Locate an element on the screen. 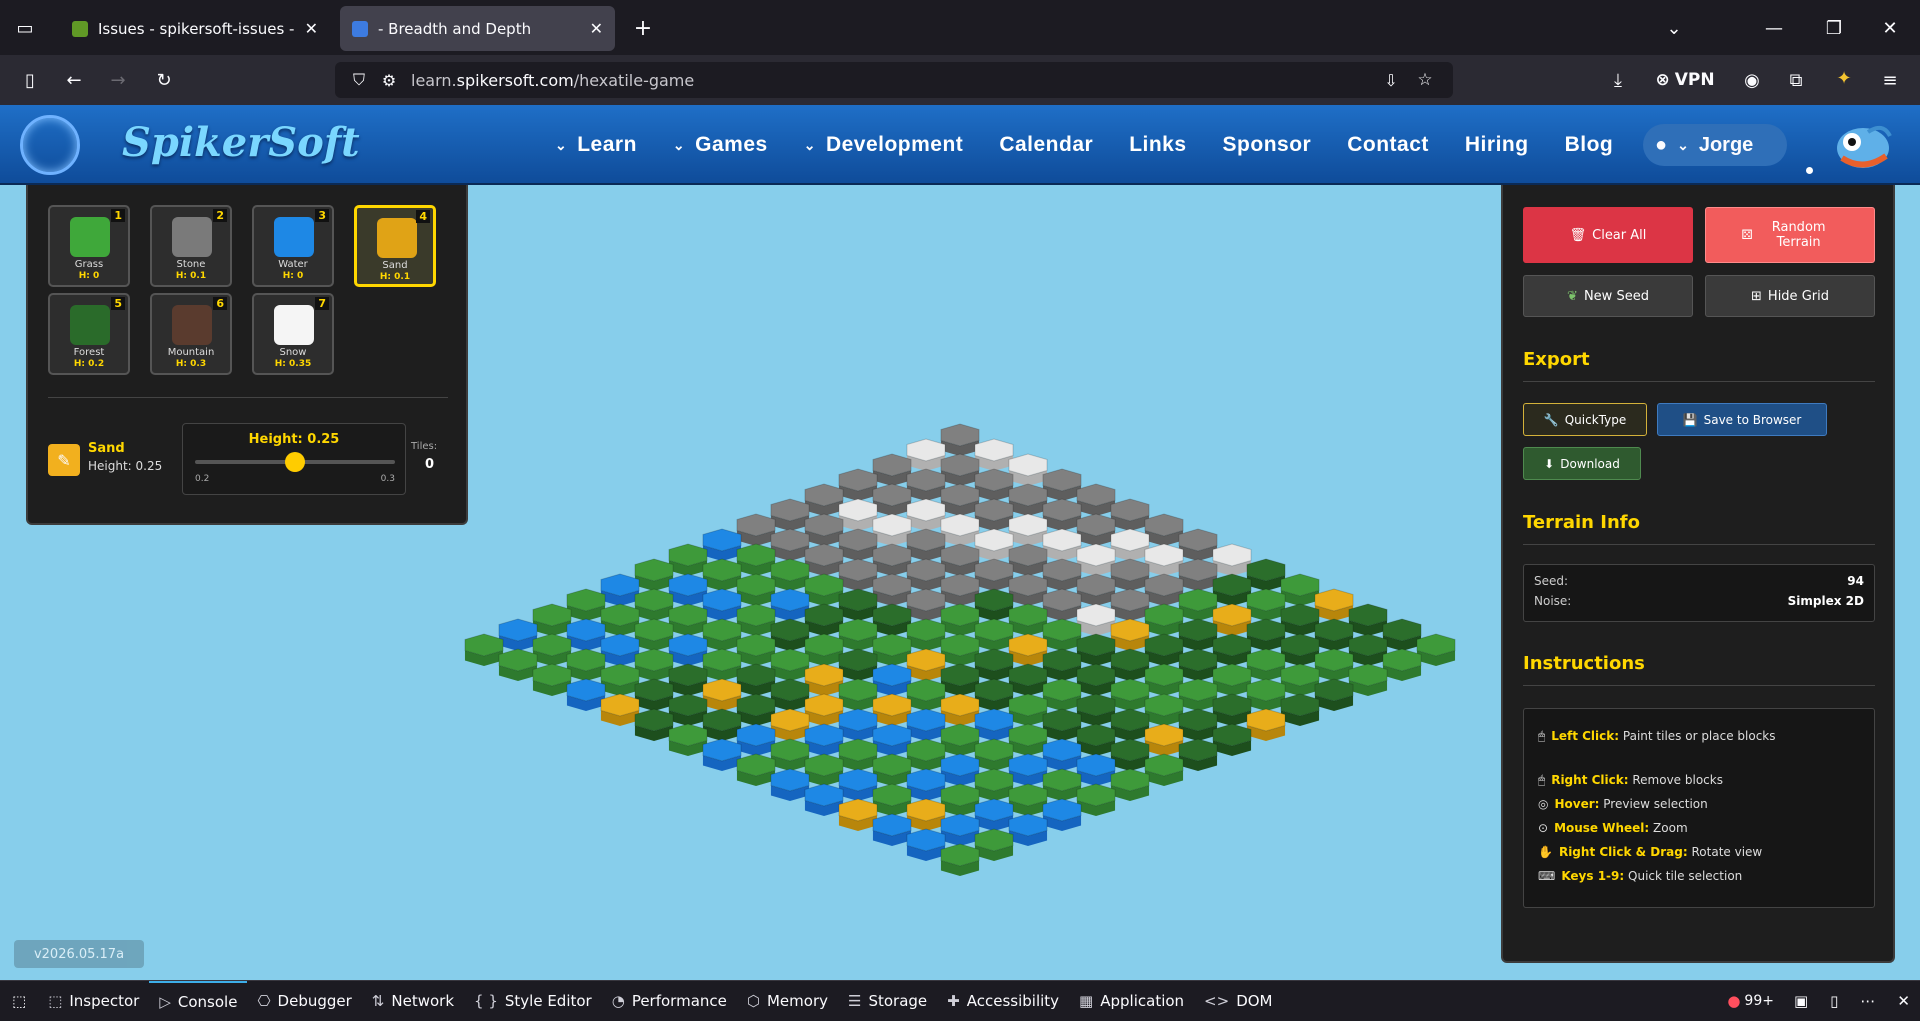 The height and width of the screenshot is (1021, 1920). site-info-icon: ⚙ is located at coordinates (389, 80).